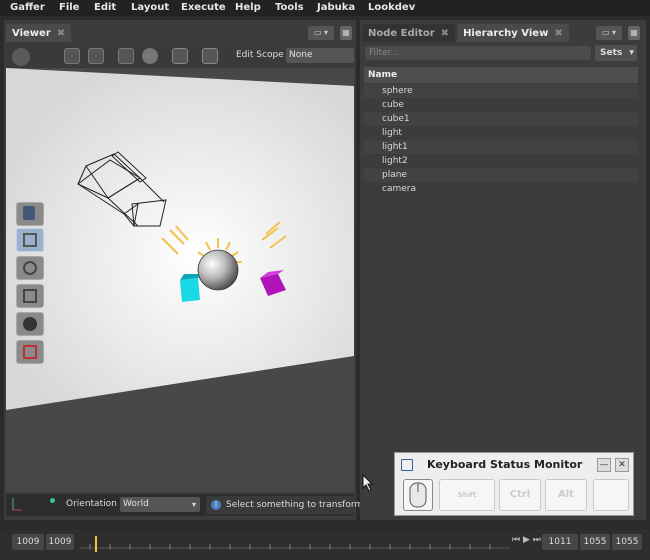  I want to click on menu-edit: Edit, so click(105, 7).